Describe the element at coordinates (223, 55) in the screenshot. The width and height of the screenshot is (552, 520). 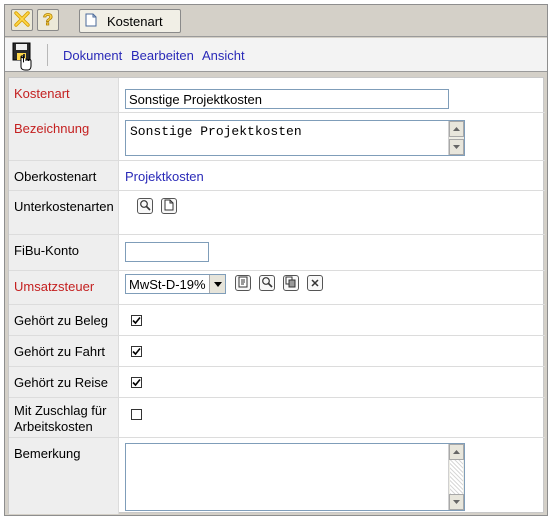
I see `menu-ansicht: Ansicht` at that location.